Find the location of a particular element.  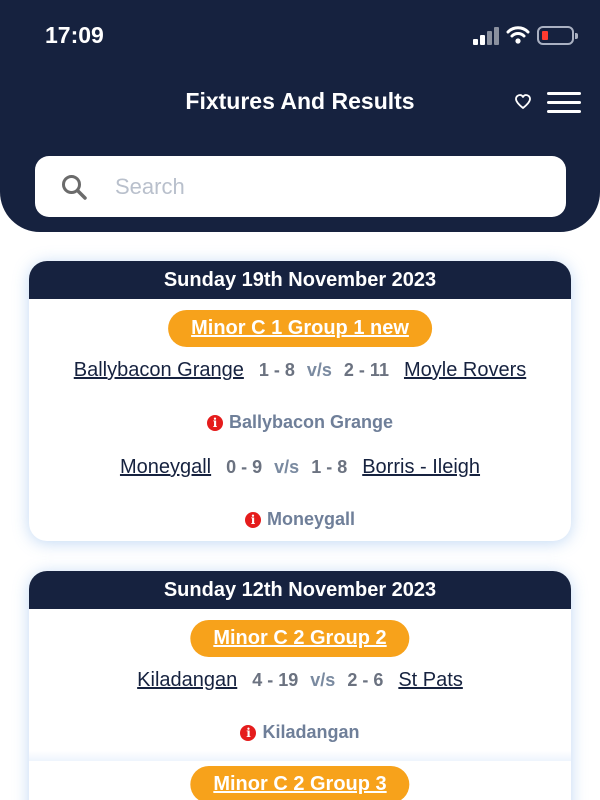

away-team-link: St Pats is located at coordinates (430, 680).